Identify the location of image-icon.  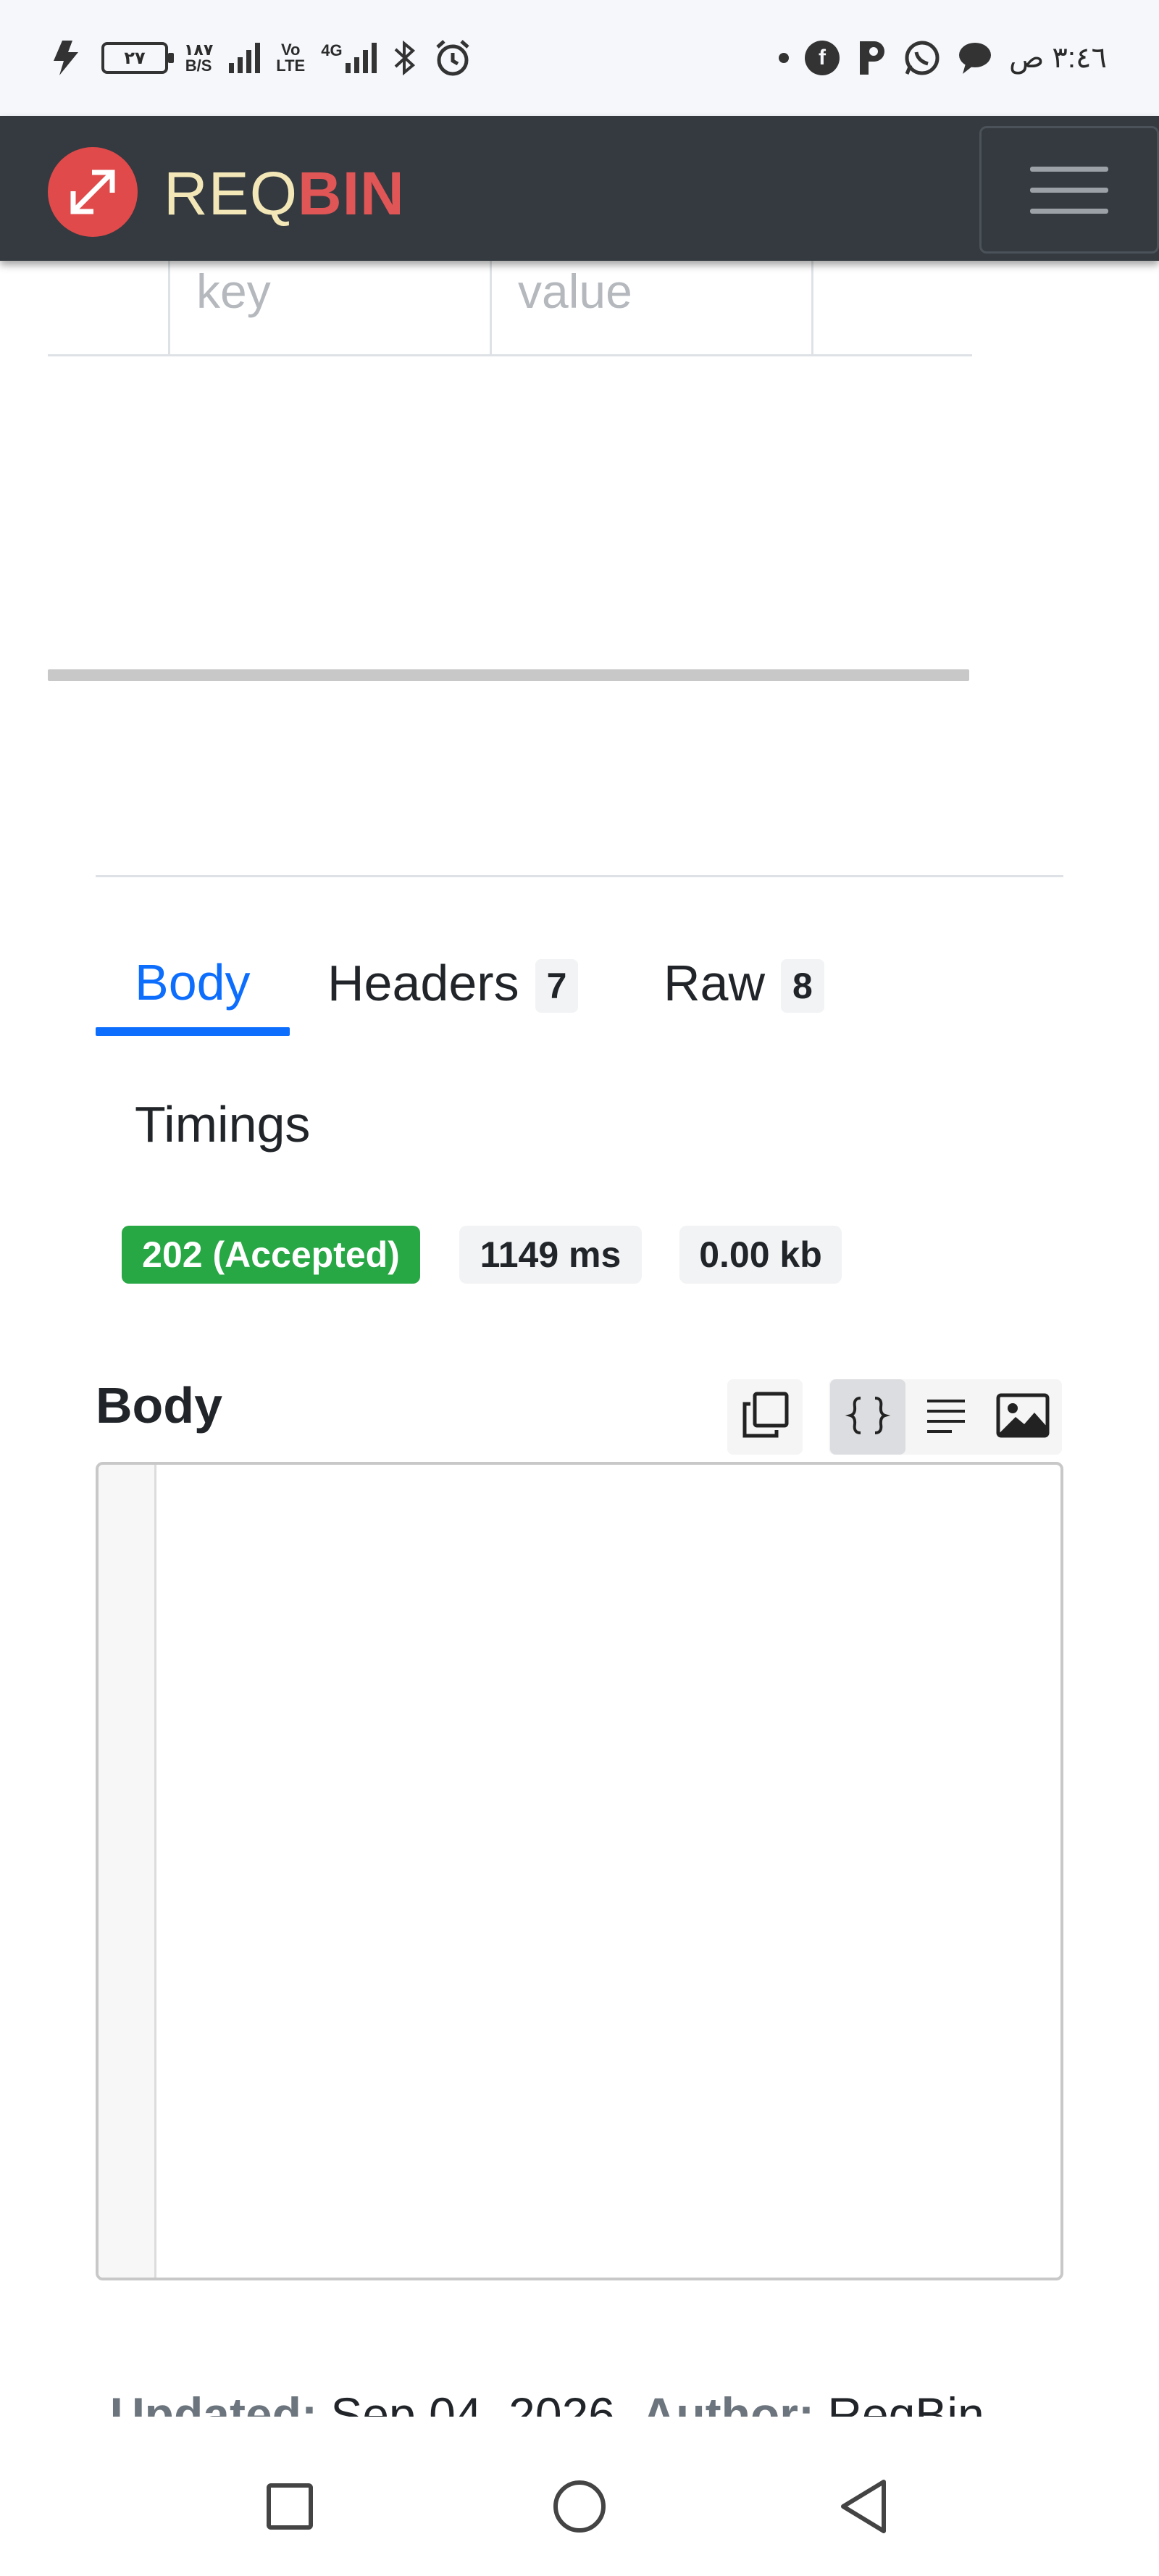
(1022, 1417).